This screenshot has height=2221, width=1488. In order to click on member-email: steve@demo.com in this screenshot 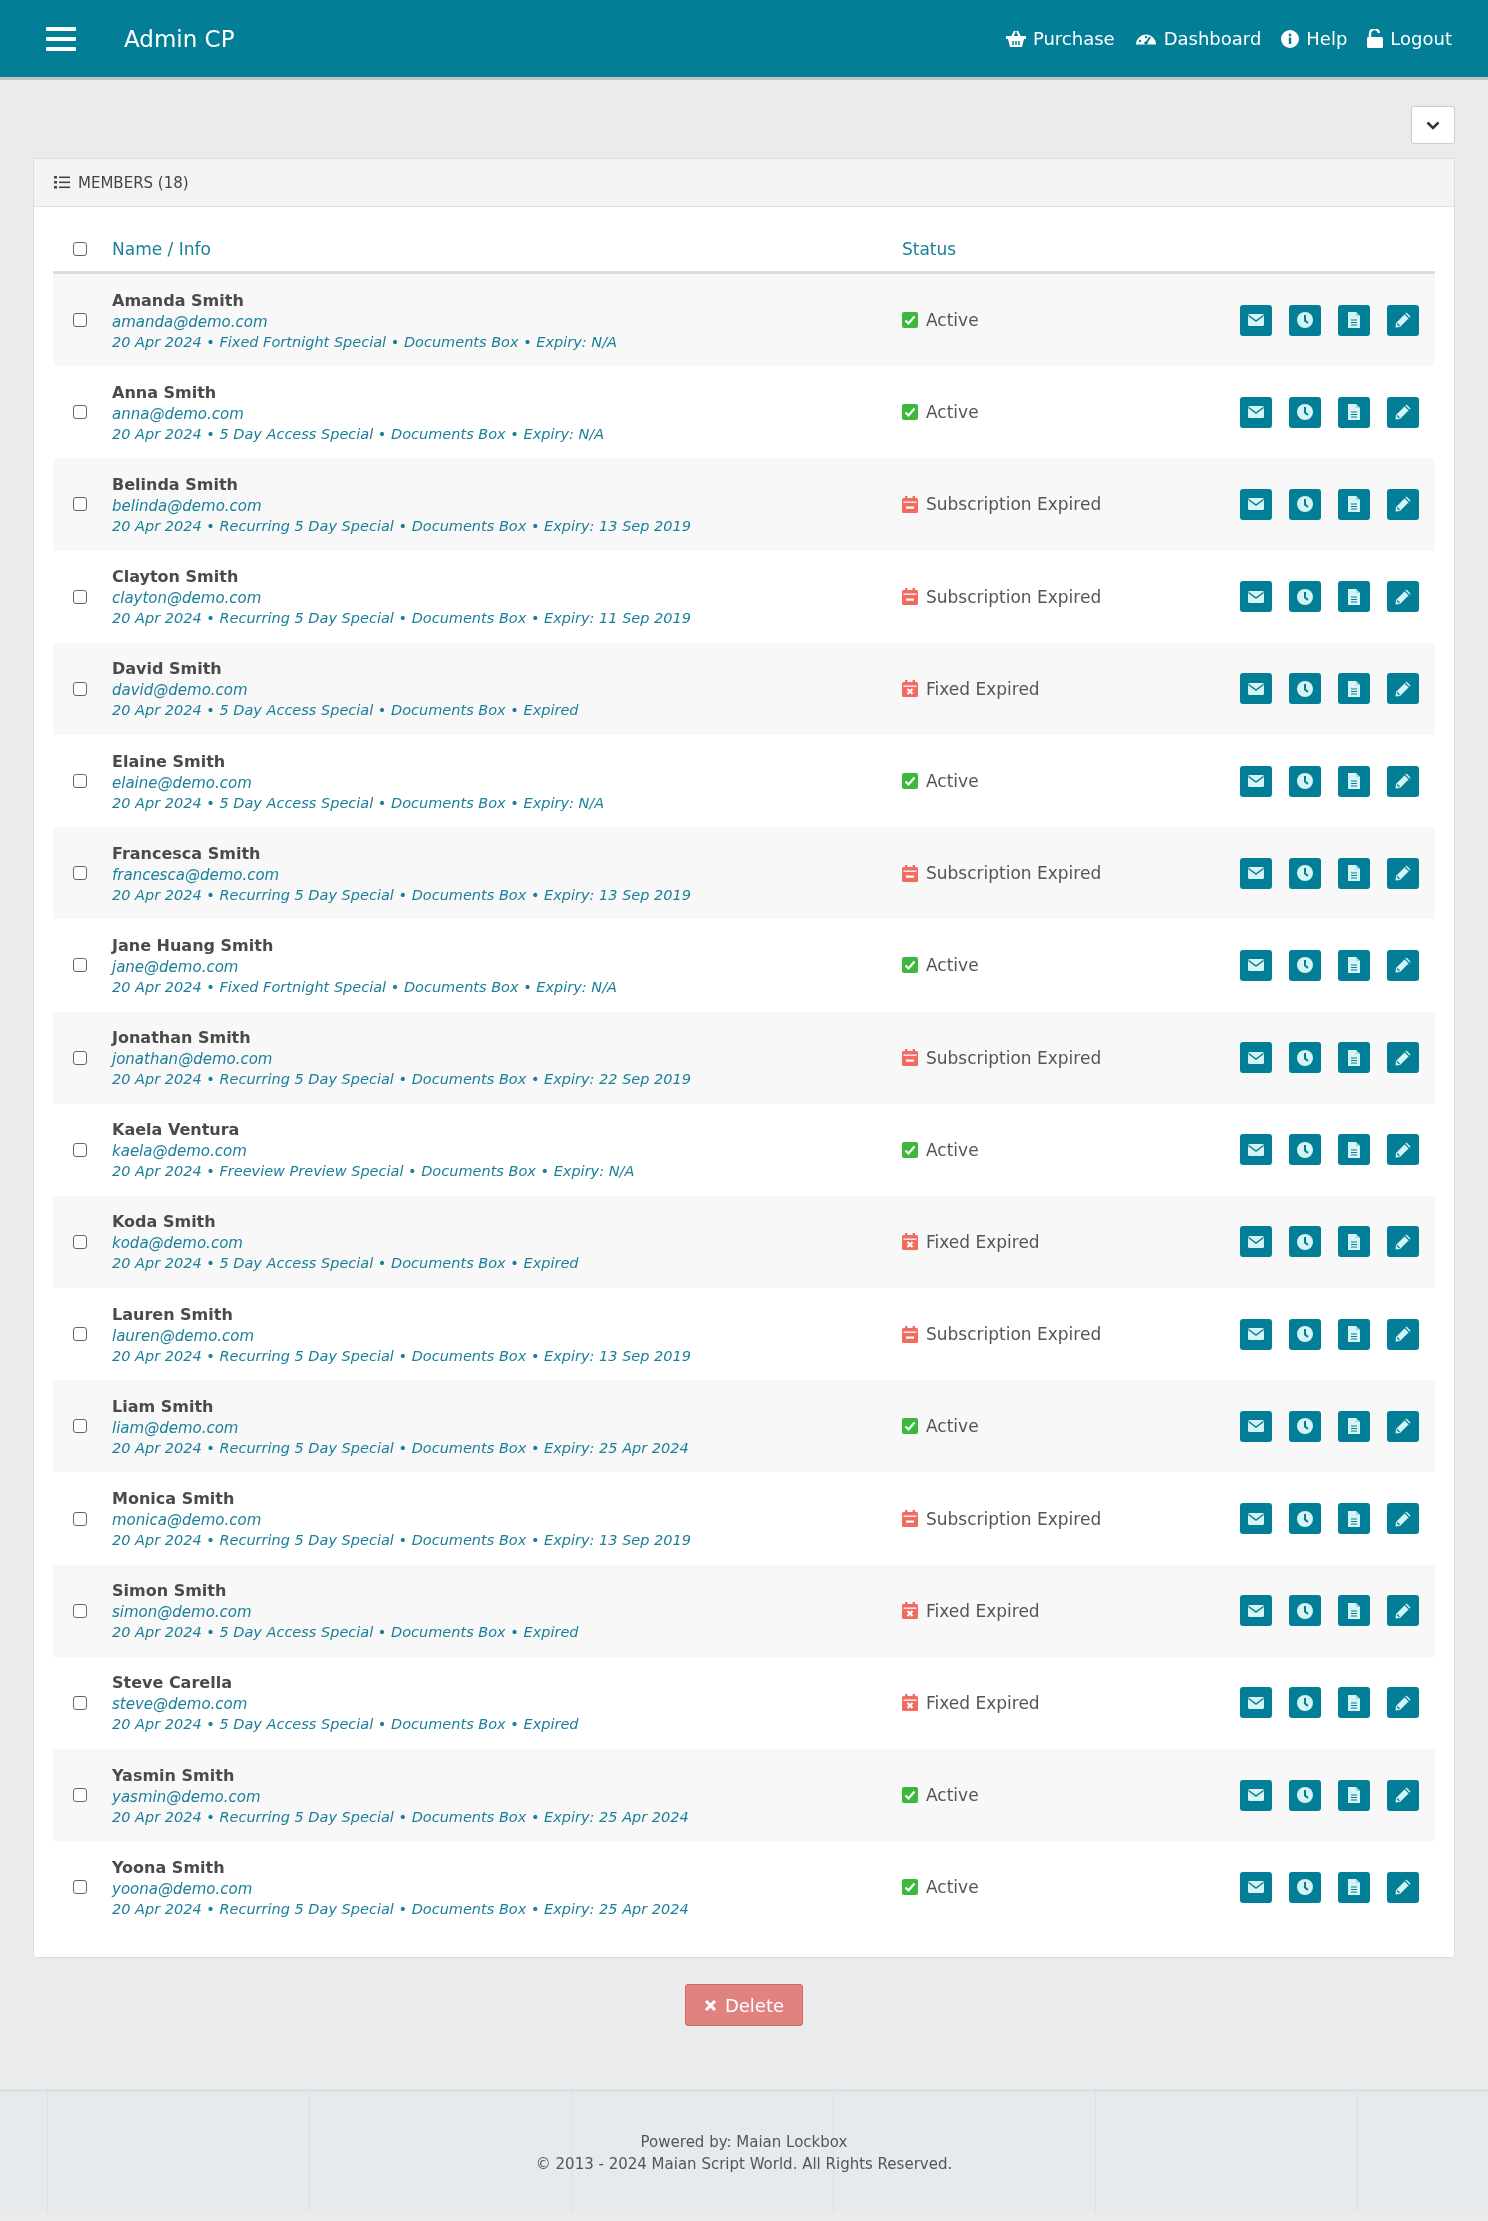, I will do `click(507, 1704)`.